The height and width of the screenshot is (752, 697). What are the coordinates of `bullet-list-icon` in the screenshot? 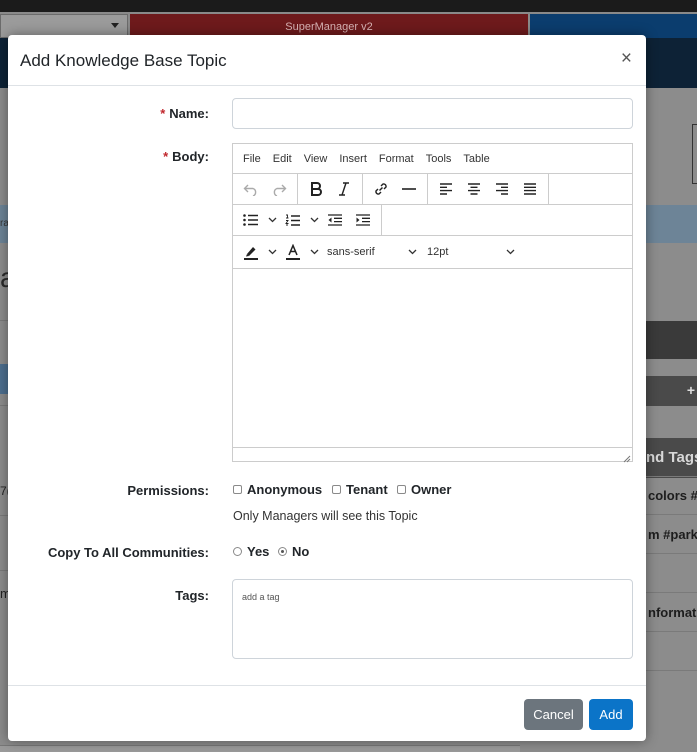 It's located at (251, 220).